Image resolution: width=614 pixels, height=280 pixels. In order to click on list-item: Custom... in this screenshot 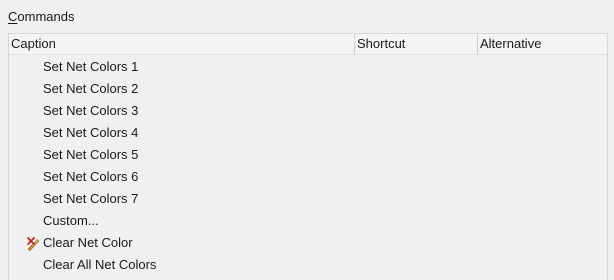, I will do `click(308, 221)`.